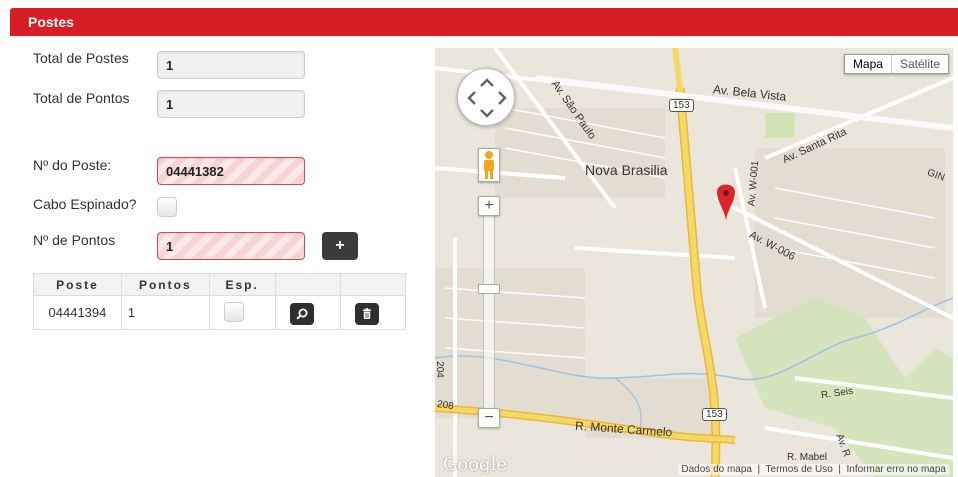  What do you see at coordinates (231, 246) in the screenshot?
I see `numero-pontos-input: 1` at bounding box center [231, 246].